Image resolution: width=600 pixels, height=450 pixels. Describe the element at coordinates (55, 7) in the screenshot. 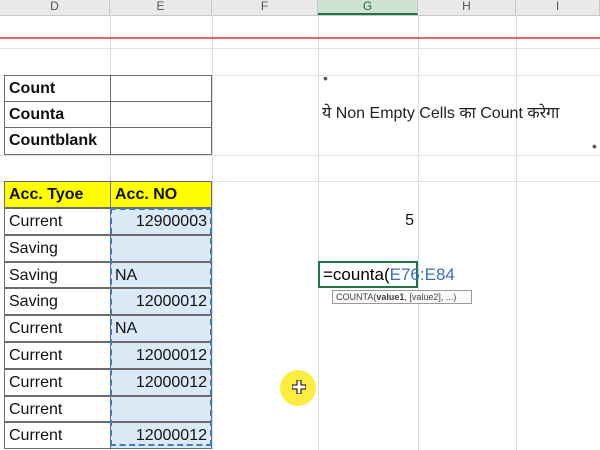

I see `column-header-d: D` at that location.